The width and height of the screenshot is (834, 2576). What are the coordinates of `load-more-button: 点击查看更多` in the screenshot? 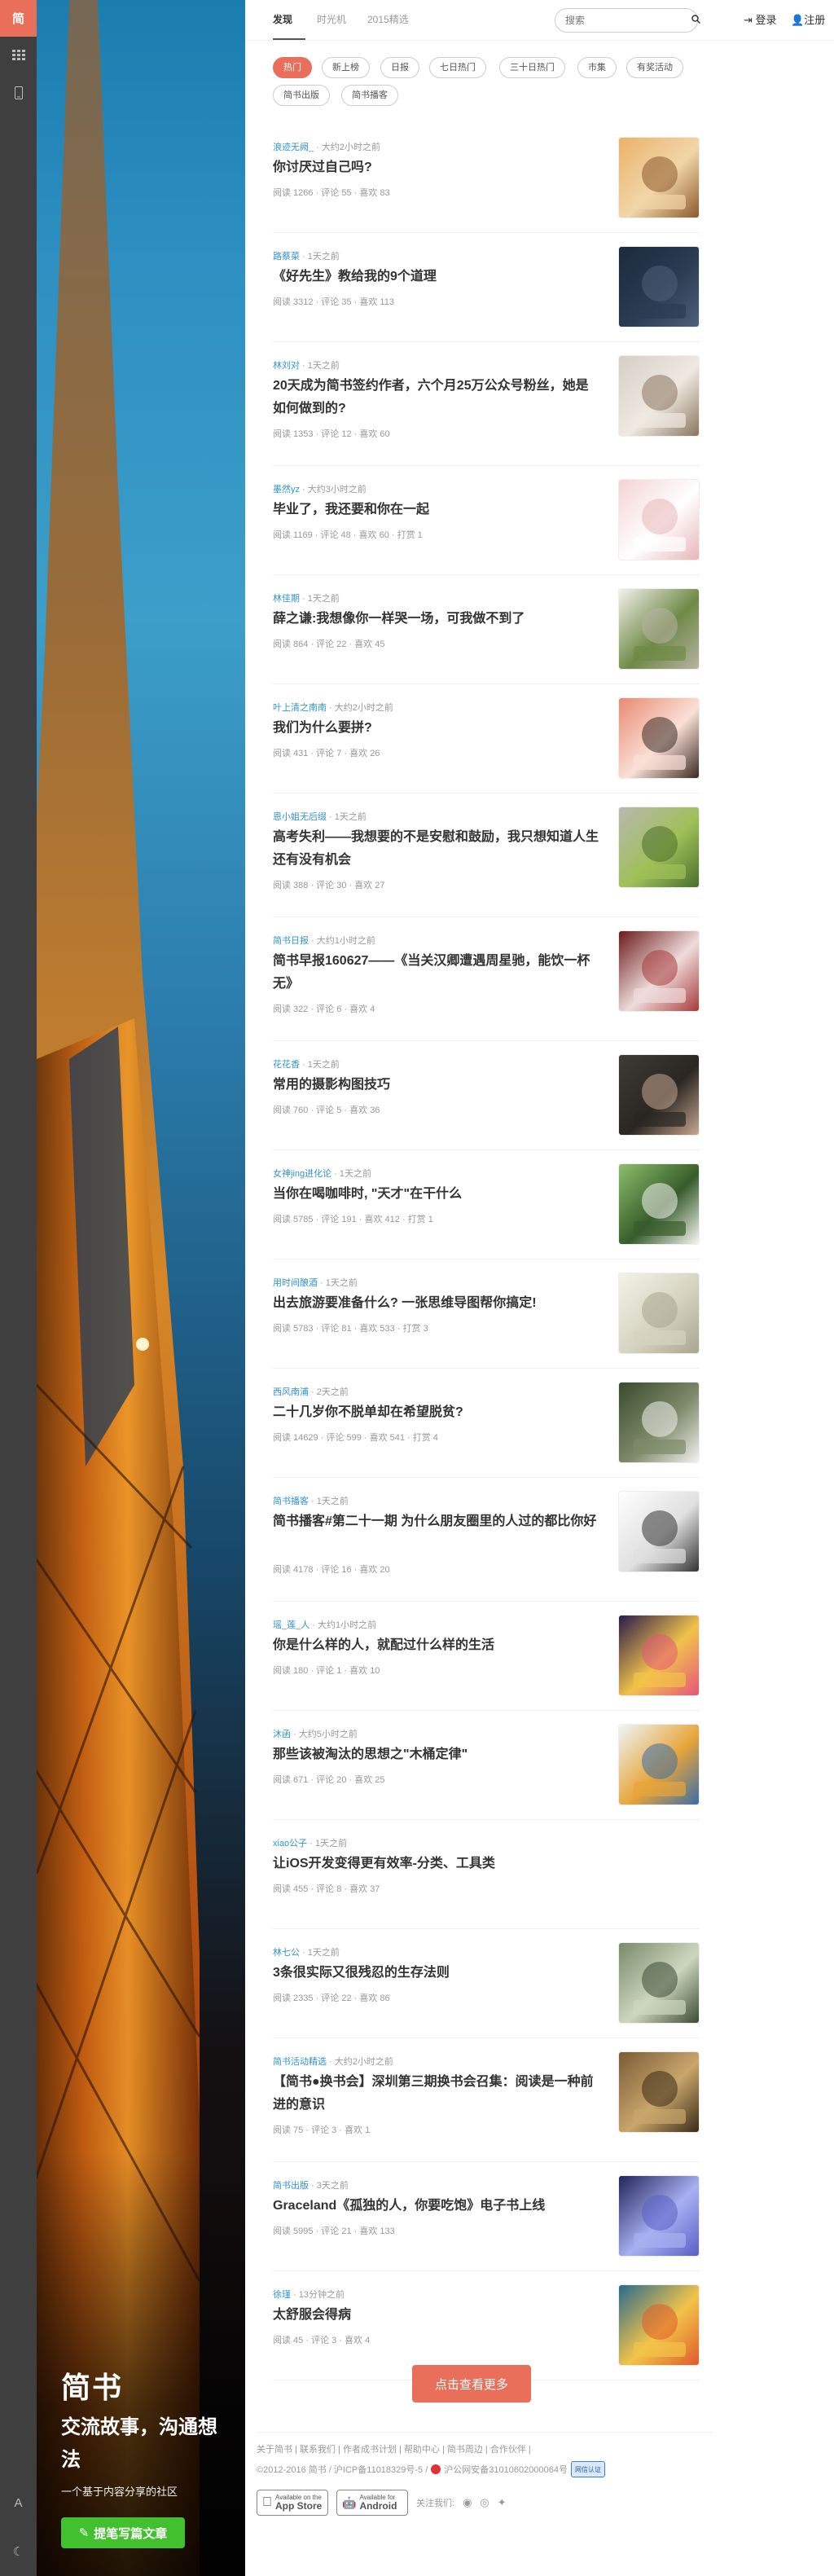 It's located at (471, 2383).